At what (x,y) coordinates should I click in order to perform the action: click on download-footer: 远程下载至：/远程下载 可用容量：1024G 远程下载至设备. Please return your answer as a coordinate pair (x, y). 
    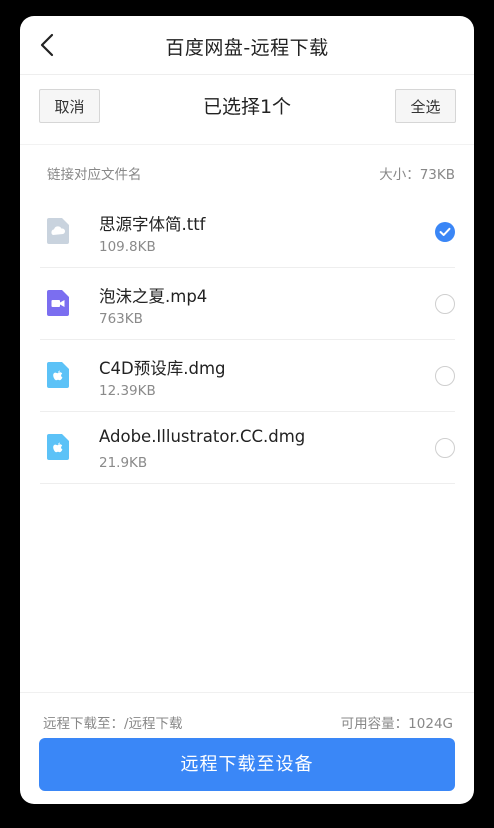
    Looking at the image, I should click on (247, 748).